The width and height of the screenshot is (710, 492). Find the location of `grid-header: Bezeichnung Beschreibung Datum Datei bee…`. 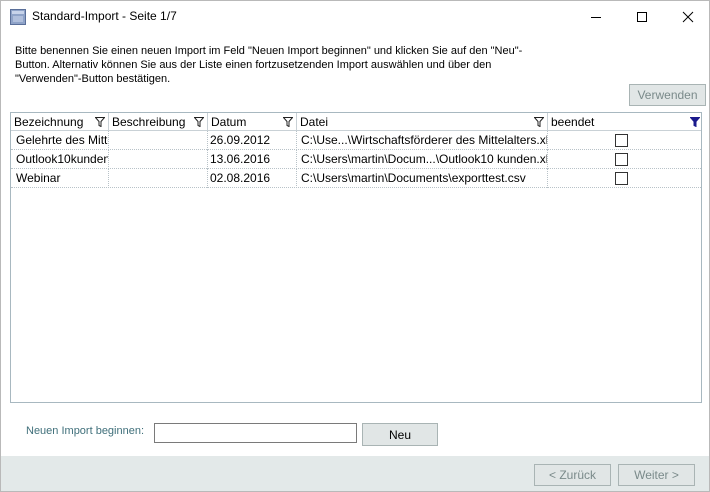

grid-header: Bezeichnung Beschreibung Datum Datei bee… is located at coordinates (356, 122).